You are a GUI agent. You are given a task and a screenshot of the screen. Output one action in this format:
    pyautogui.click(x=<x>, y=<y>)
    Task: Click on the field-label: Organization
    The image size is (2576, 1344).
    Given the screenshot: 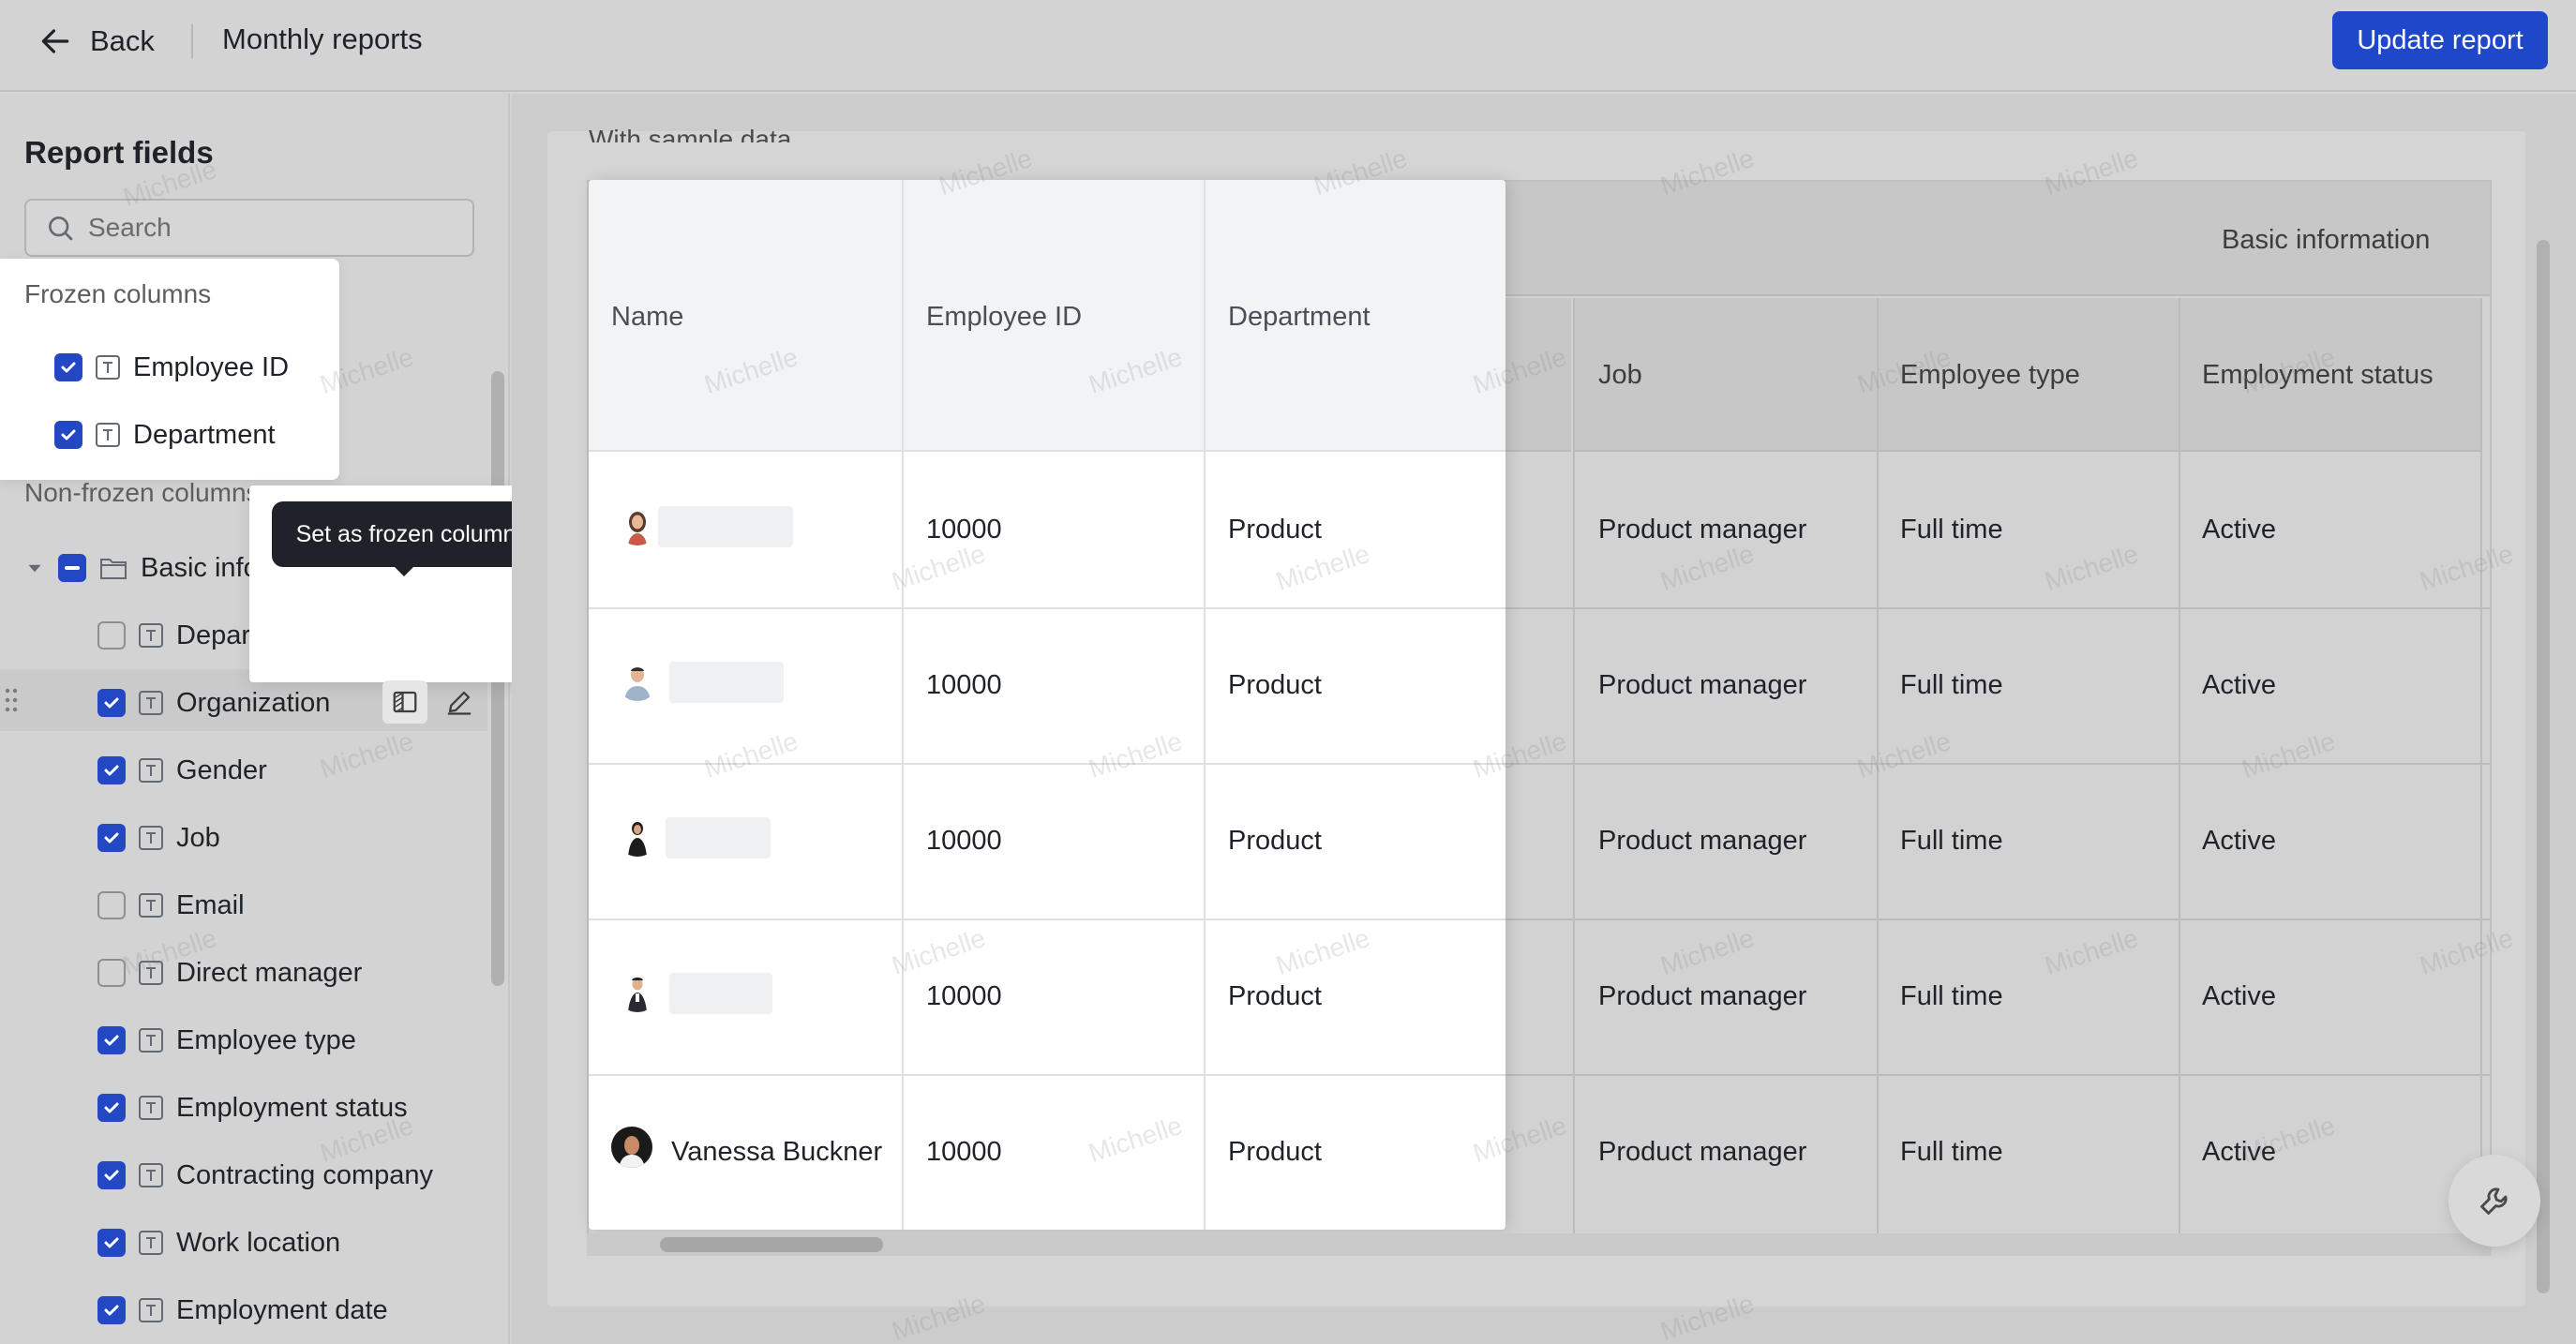 What is the action you would take?
    pyautogui.click(x=253, y=703)
    